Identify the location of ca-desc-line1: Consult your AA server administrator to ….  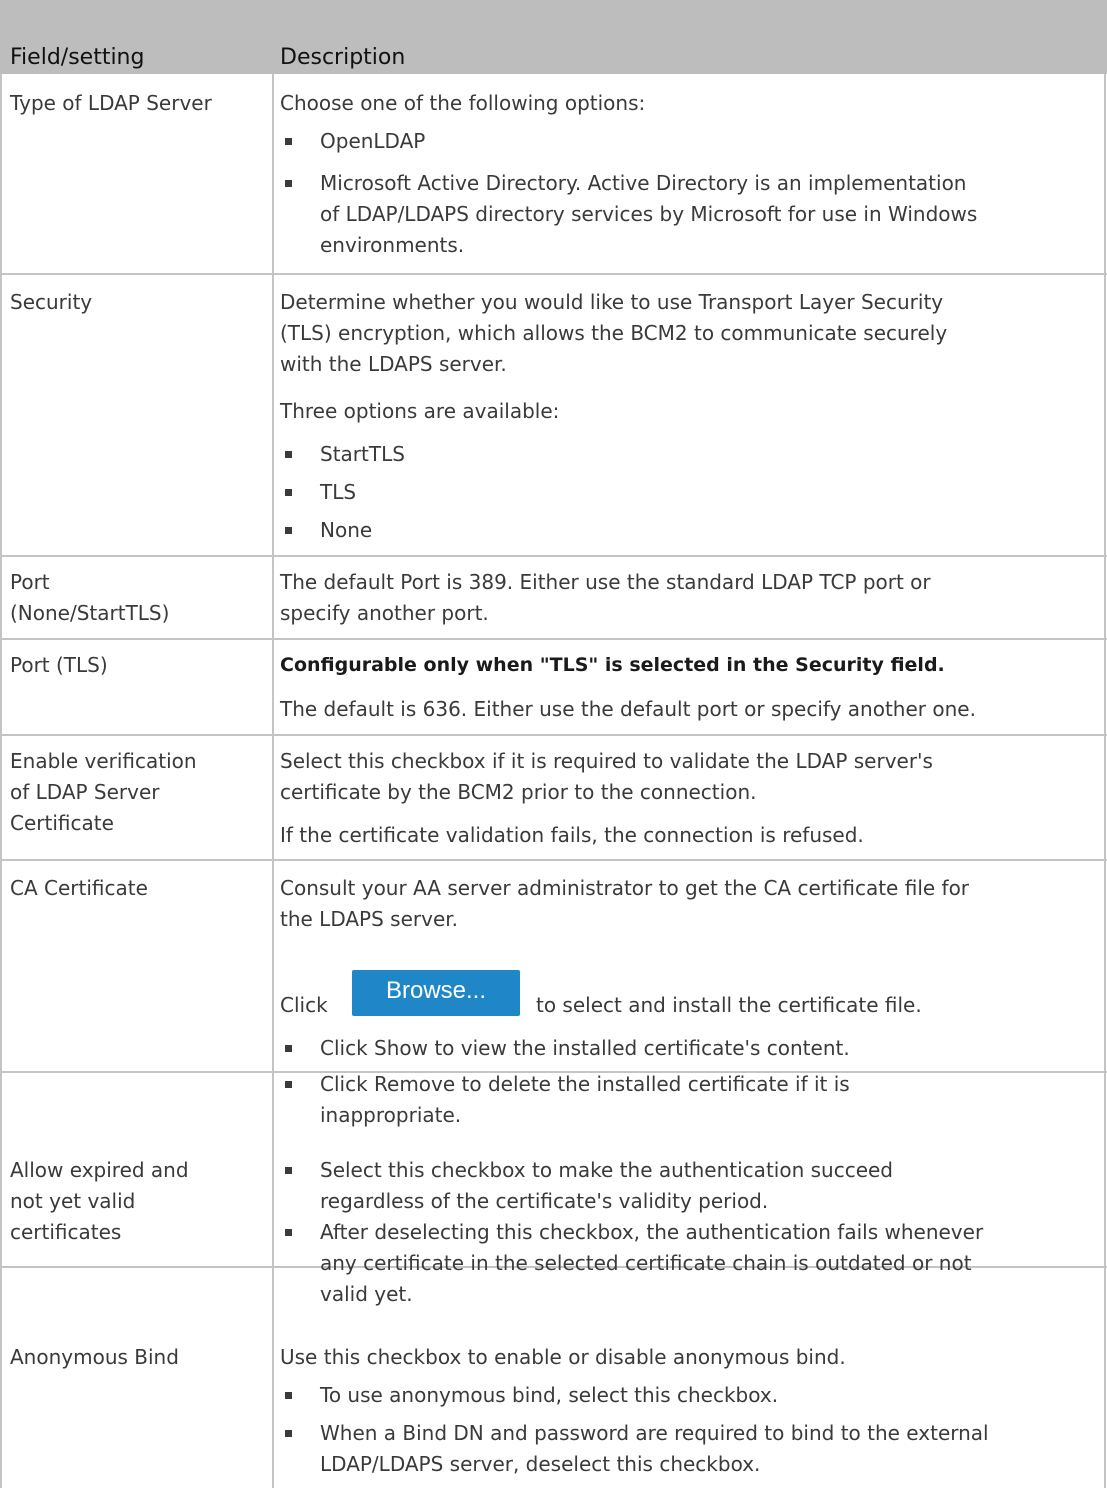
(625, 888).